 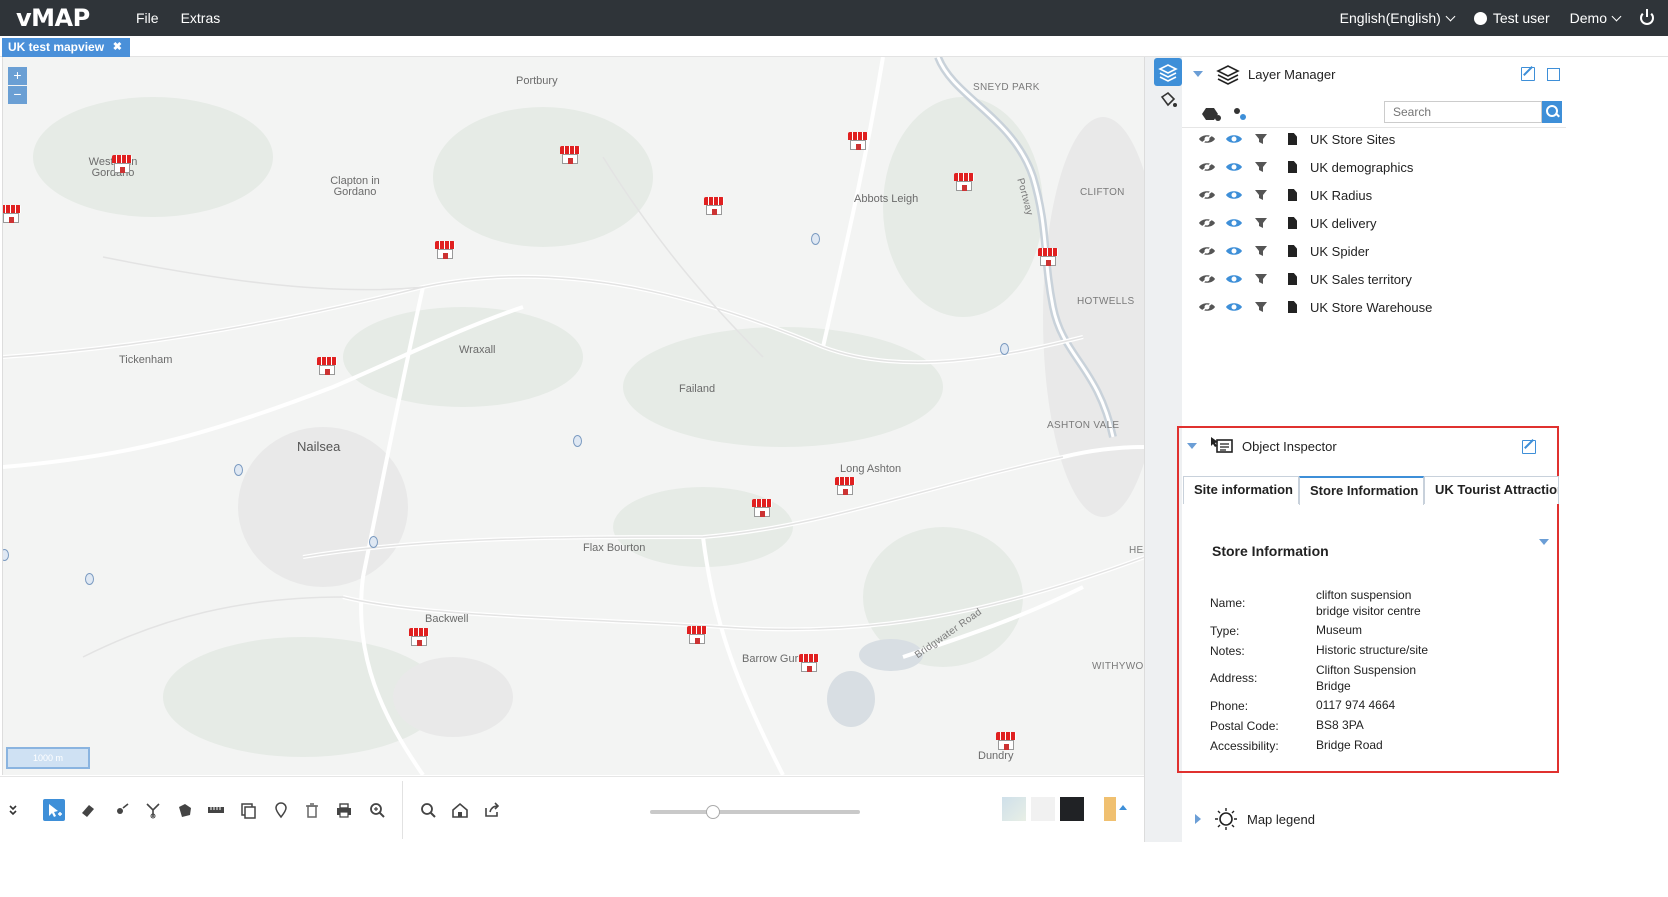 I want to click on split-icon, so click(x=153, y=810).